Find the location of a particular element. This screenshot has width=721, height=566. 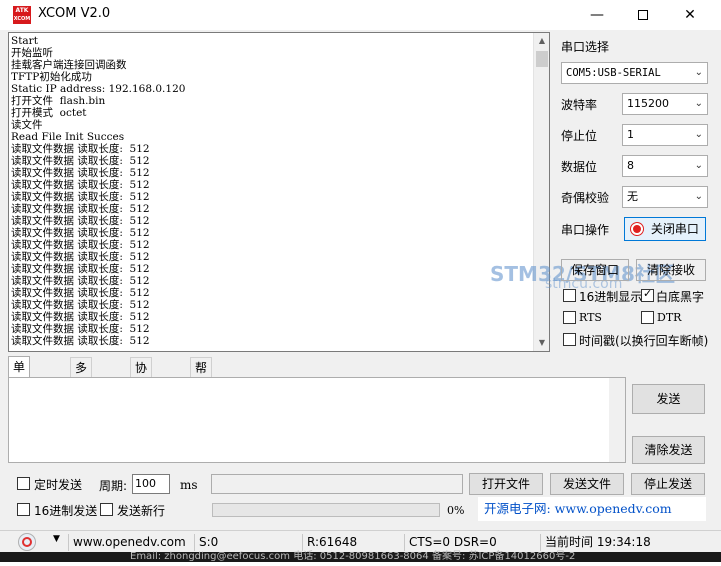

tab-single-send: 单条发送 is located at coordinates (19, 395).